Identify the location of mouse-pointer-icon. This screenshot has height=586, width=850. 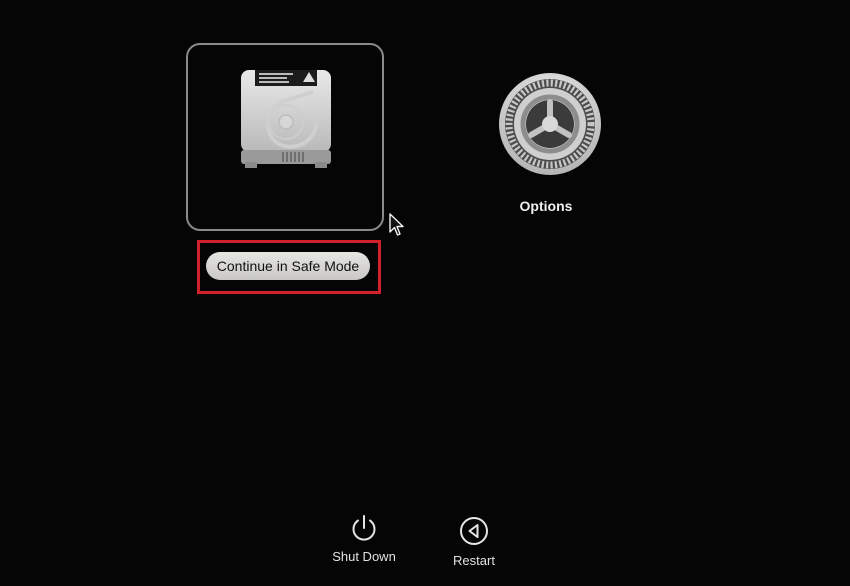
(396, 224).